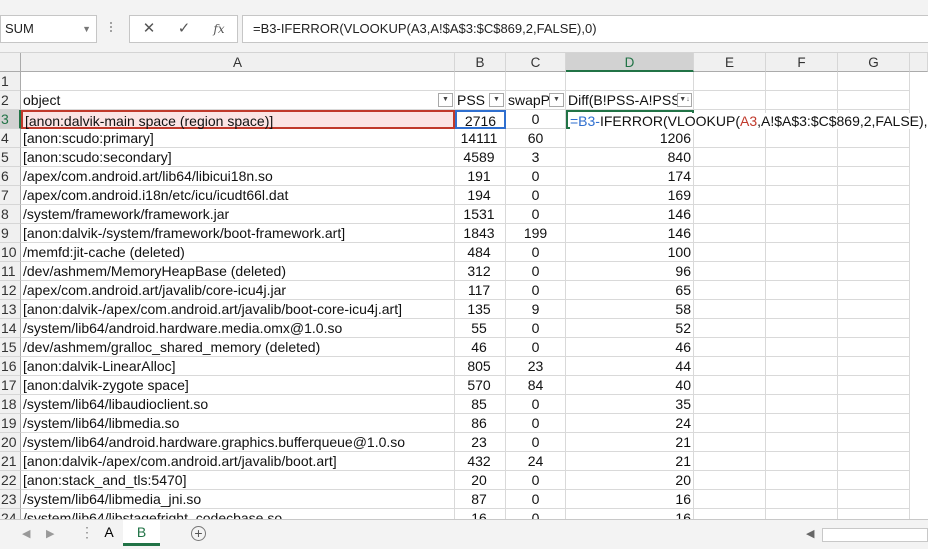 The image size is (928, 549). Describe the element at coordinates (536, 385) in the screenshot. I see `swap-cell: 84` at that location.